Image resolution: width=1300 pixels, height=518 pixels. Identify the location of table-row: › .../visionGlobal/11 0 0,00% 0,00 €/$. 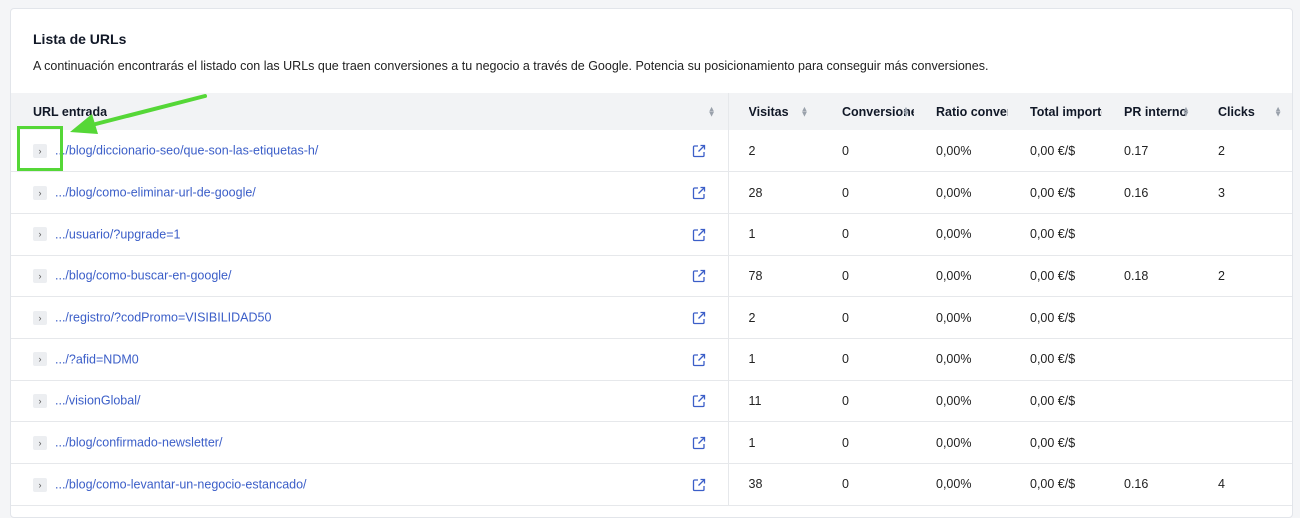
(651, 401).